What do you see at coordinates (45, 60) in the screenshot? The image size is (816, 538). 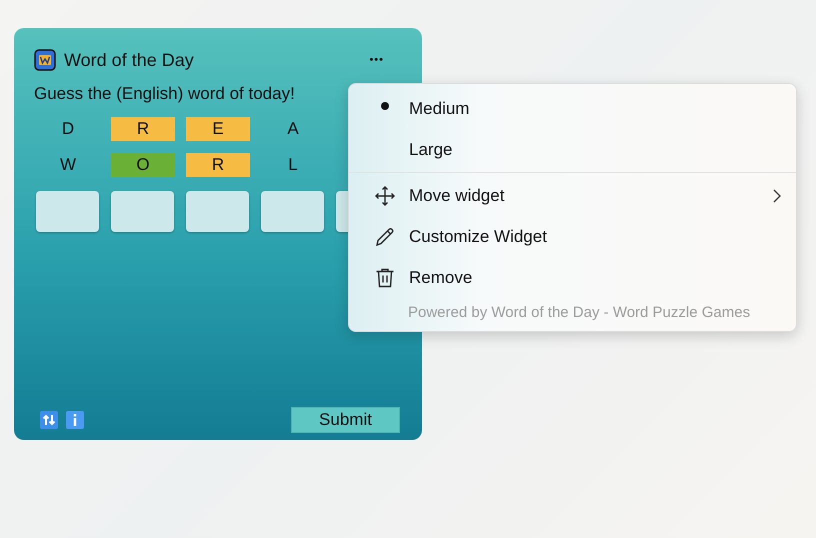 I see `app-logo-icon` at bounding box center [45, 60].